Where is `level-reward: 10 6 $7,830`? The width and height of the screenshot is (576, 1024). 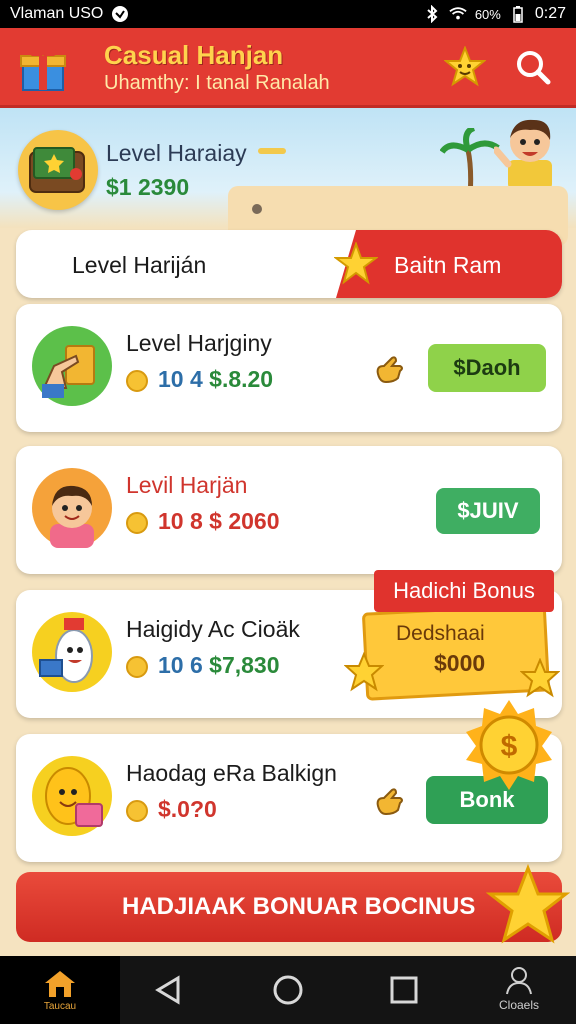
level-reward: 10 6 $7,830 is located at coordinates (219, 665).